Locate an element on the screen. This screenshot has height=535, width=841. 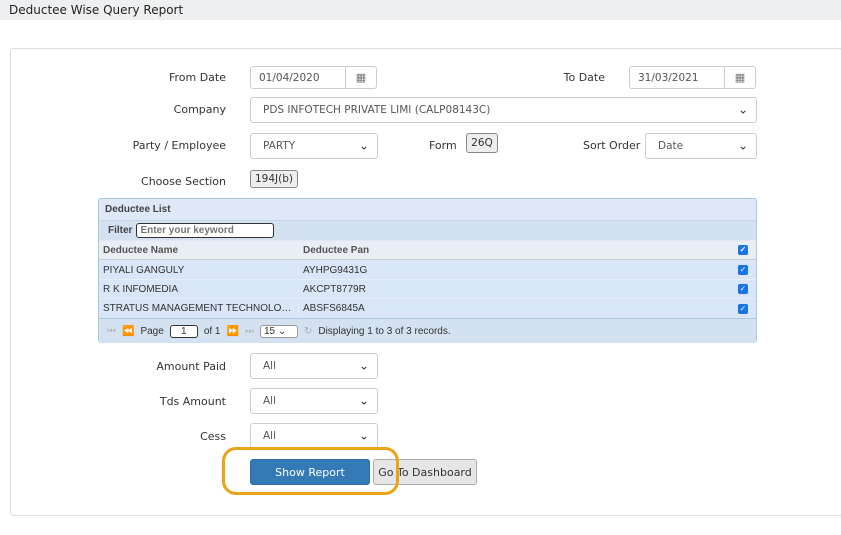
deductee-pan: ABSFS6845A is located at coordinates (334, 308).